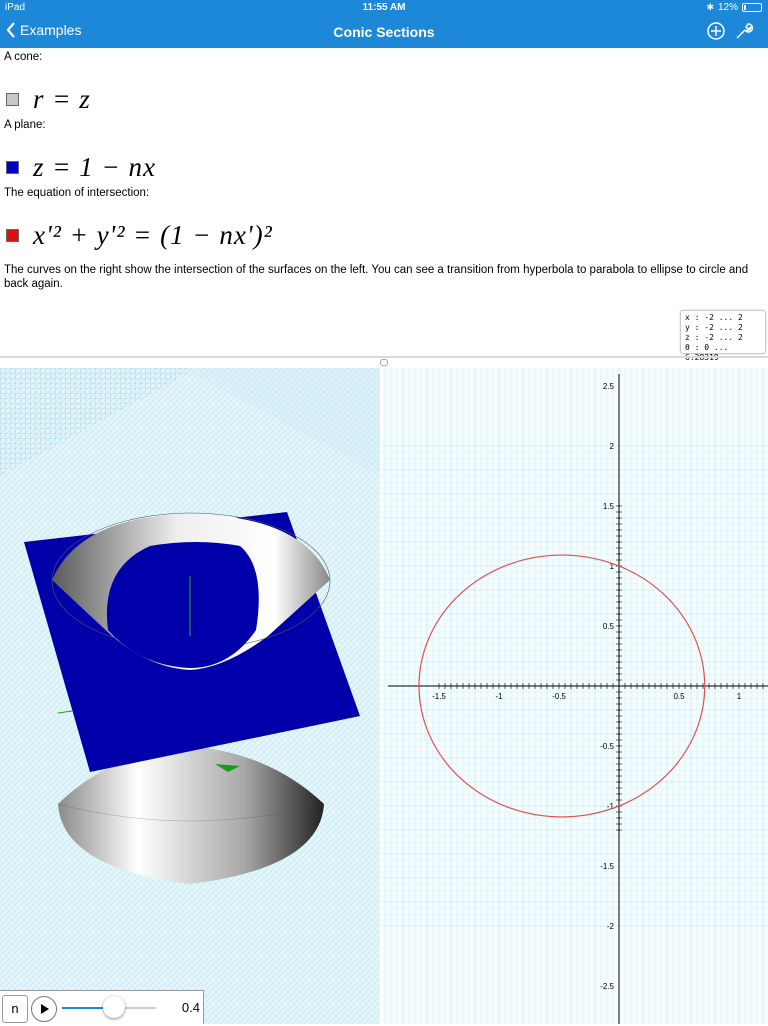 This screenshot has height=1026, width=768. I want to click on y-tick-label: 2.5, so click(609, 386).